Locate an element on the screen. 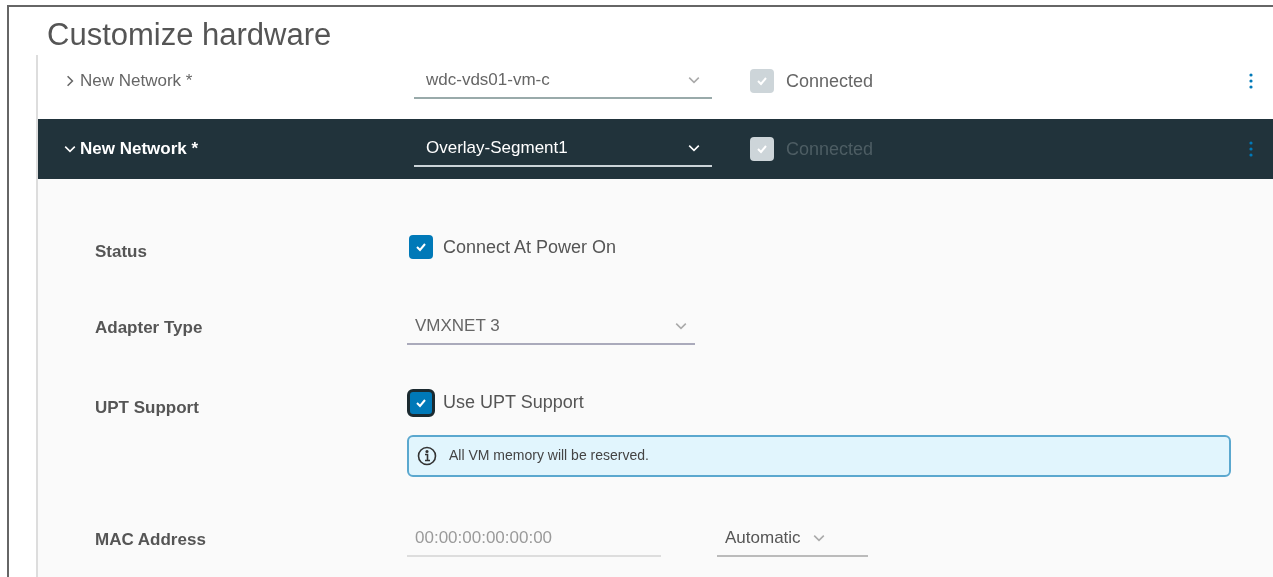 The image size is (1273, 577). network-select: Overlay-Segment1 is located at coordinates (563, 149).